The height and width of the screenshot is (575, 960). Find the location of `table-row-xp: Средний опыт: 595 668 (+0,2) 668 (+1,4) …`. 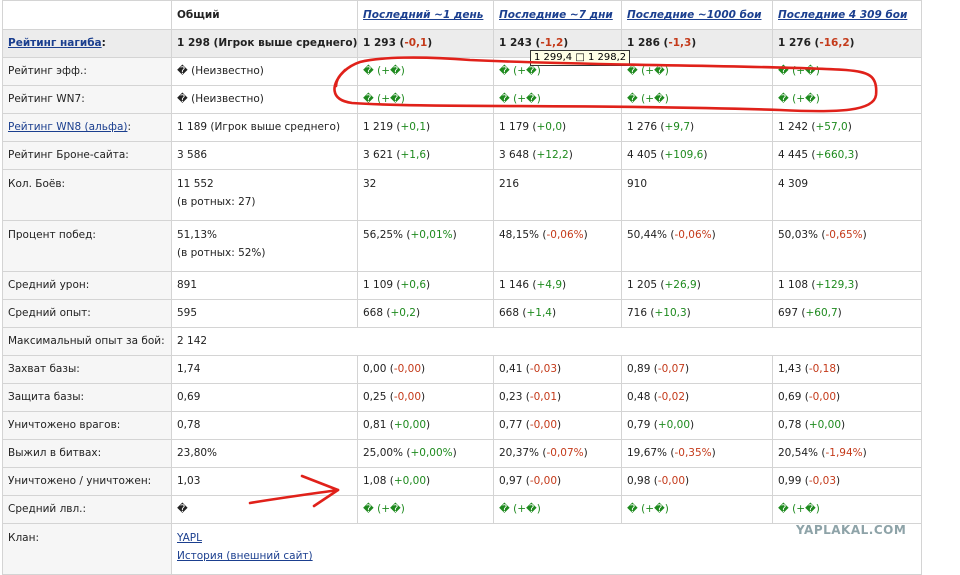

table-row-xp: Средний опыт: 595 668 (+0,2) 668 (+1,4) … is located at coordinates (462, 313).